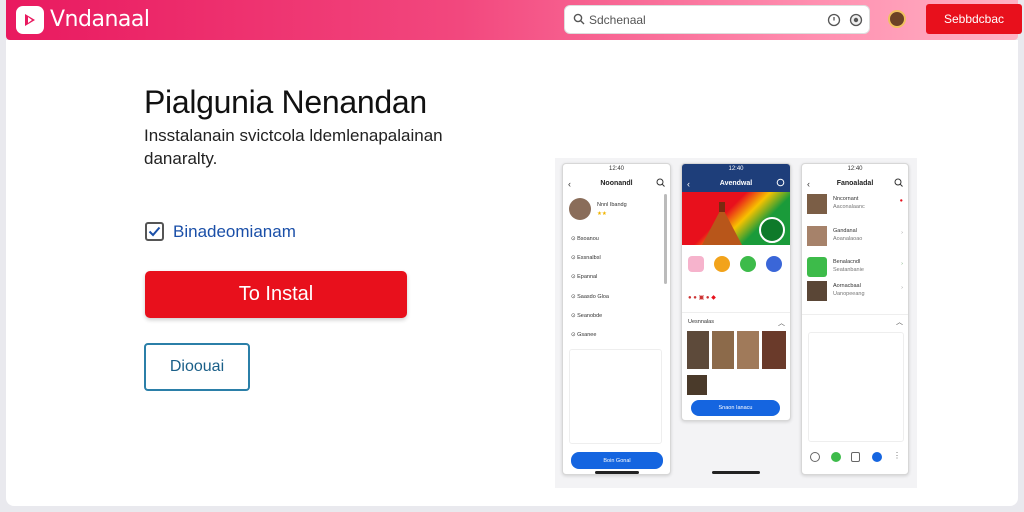  What do you see at coordinates (616, 183) in the screenshot?
I see `screen-title: Noonandl` at bounding box center [616, 183].